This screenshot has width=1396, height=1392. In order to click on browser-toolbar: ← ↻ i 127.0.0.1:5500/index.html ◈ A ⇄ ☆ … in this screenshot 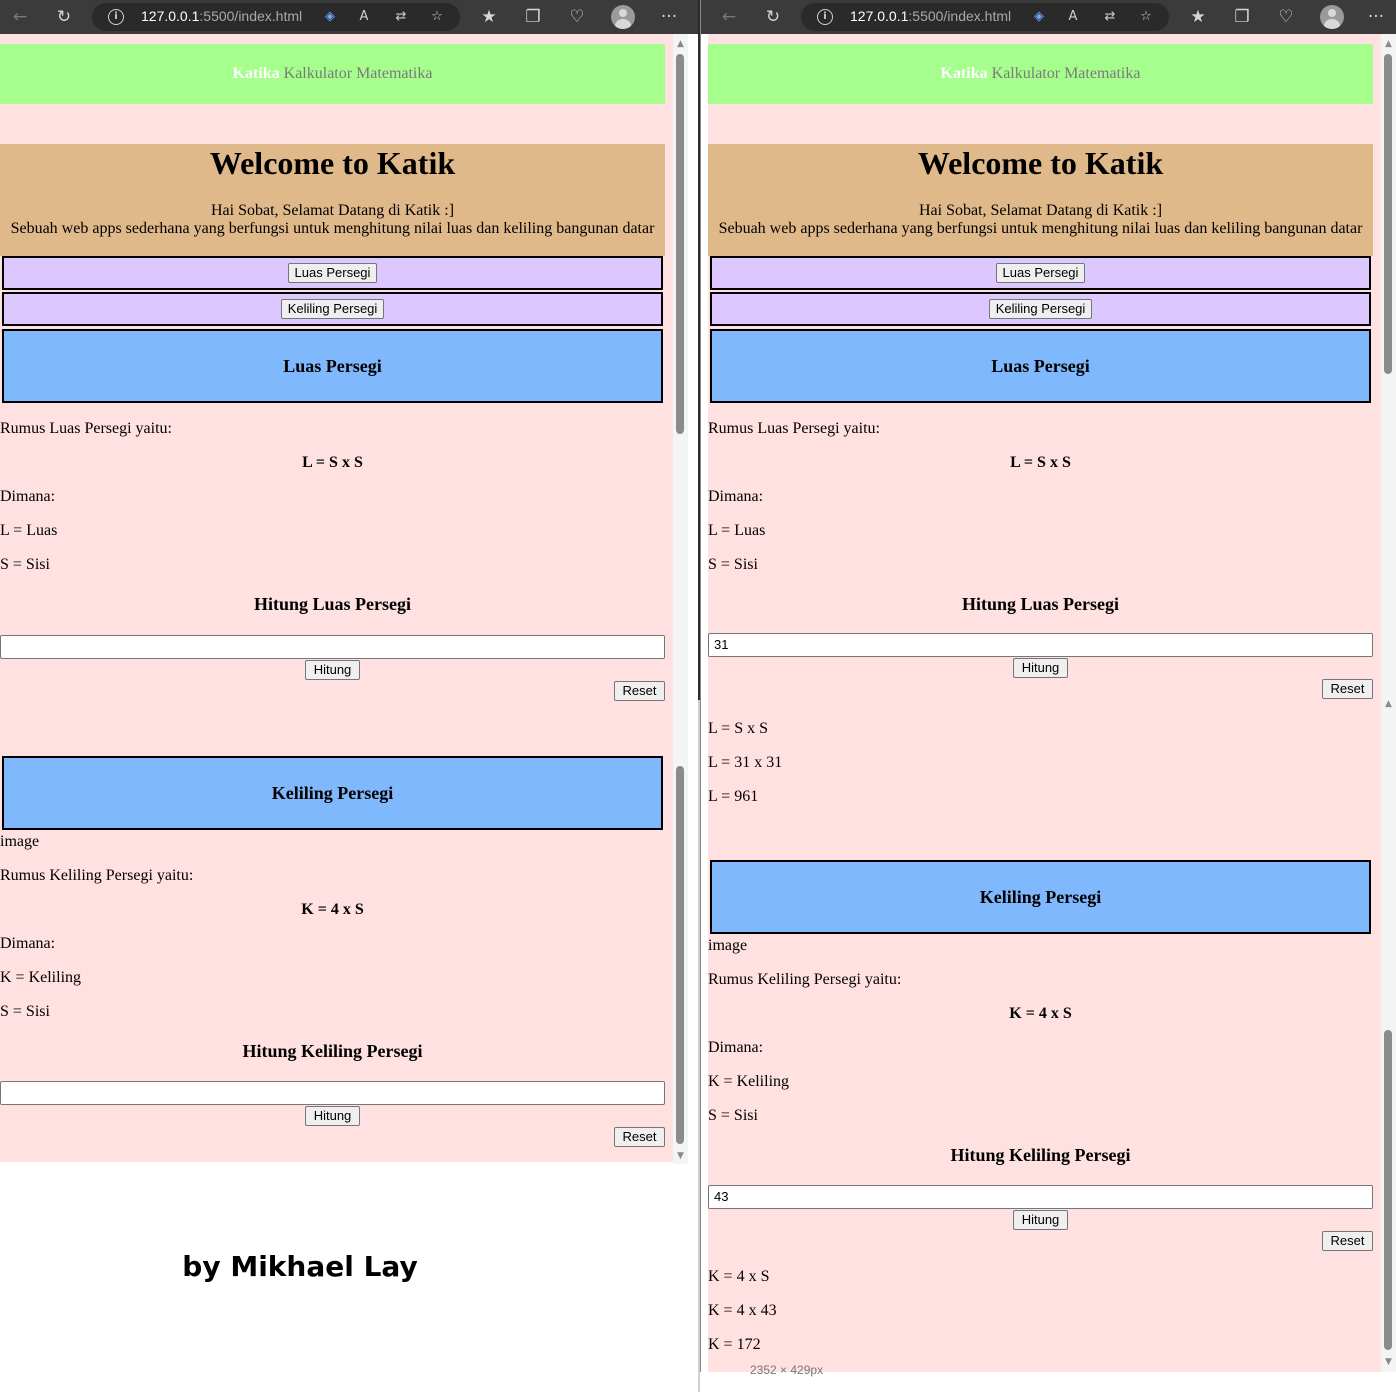, I will do `click(349, 17)`.